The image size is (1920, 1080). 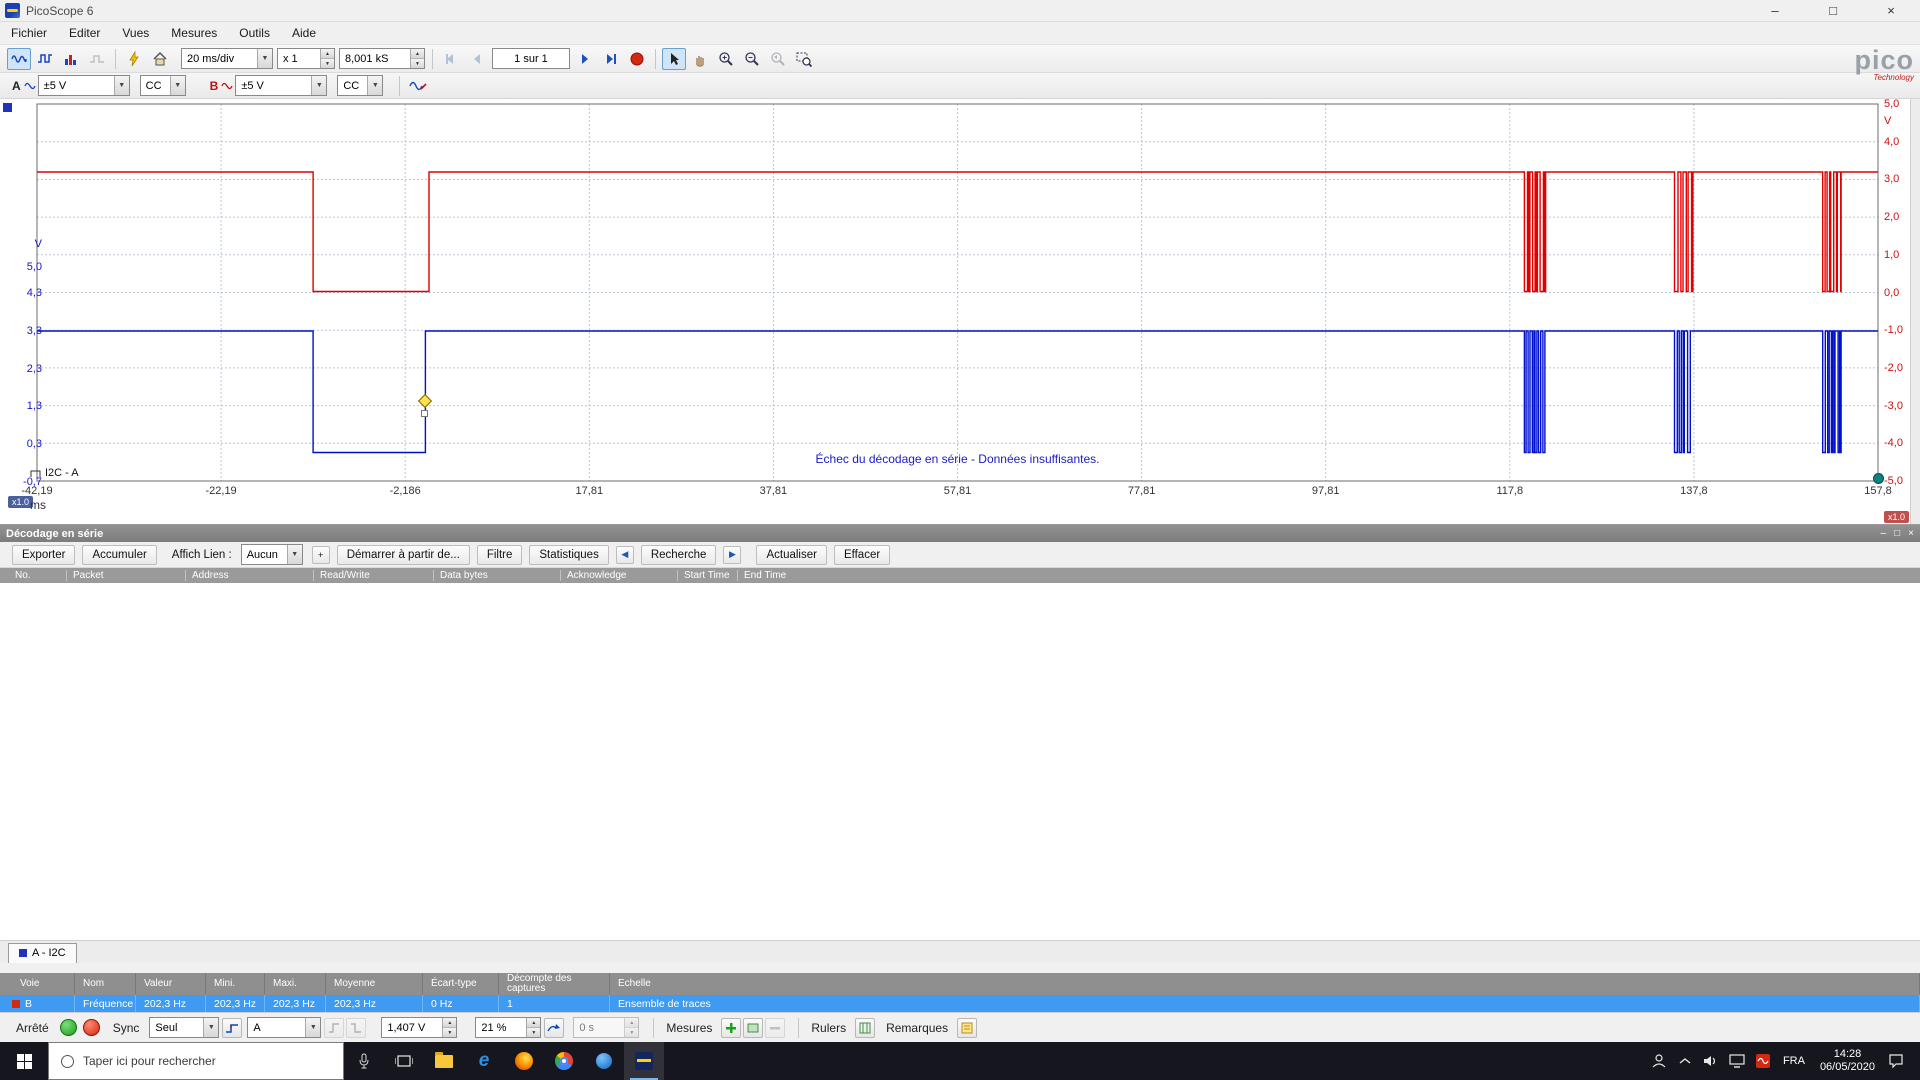 What do you see at coordinates (564, 1061) in the screenshot?
I see `chrome-icon` at bounding box center [564, 1061].